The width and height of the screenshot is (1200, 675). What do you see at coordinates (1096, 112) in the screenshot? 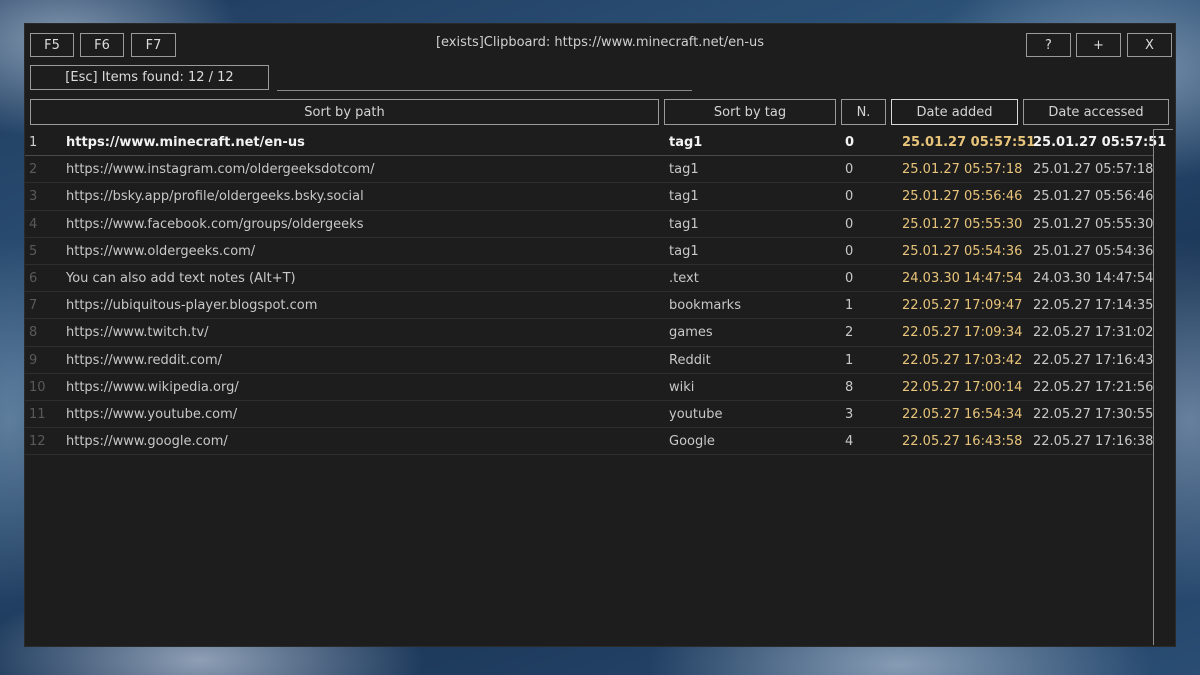
I see `sort-by-date-accessed-button: Date accessed` at bounding box center [1096, 112].